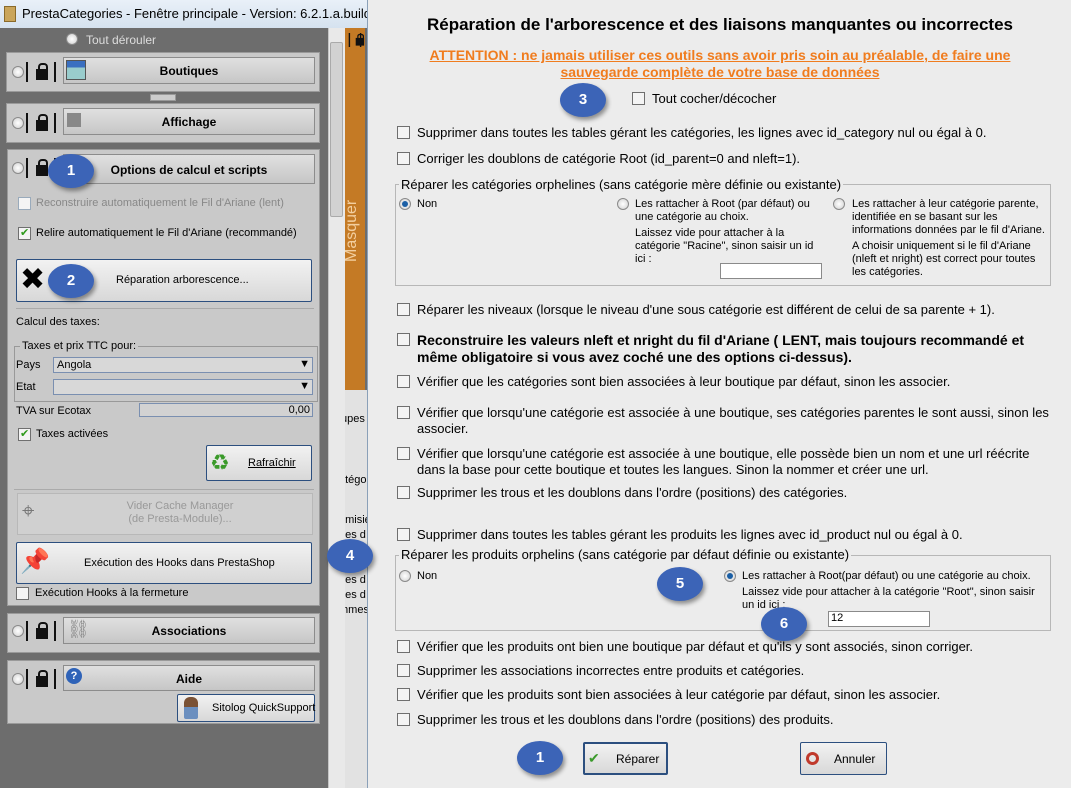 The height and width of the screenshot is (788, 1071). Describe the element at coordinates (35, 561) in the screenshot. I see `pin-icon: 📌` at that location.